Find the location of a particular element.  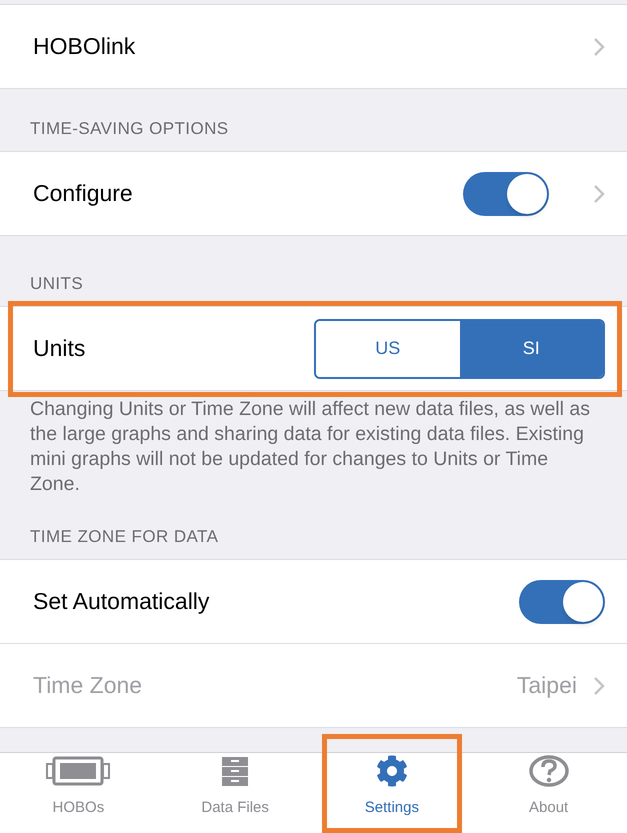

tab-button: HOBOs is located at coordinates (78, 793).